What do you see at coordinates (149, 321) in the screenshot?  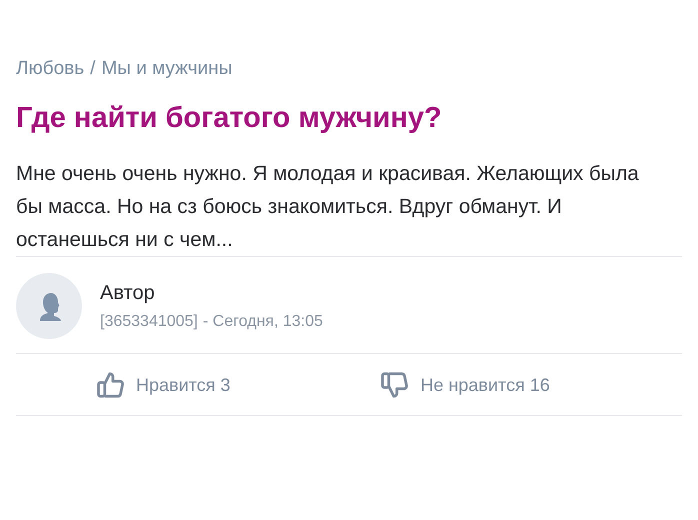 I see `author-id: [3653341005]` at bounding box center [149, 321].